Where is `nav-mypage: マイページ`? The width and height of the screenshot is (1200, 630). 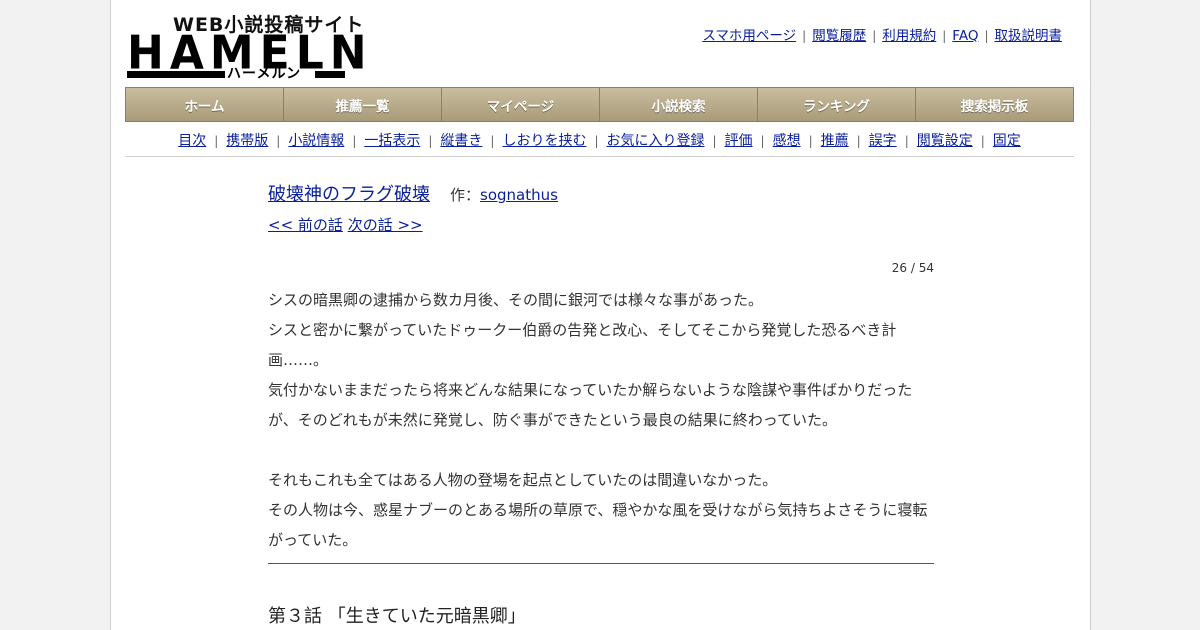 nav-mypage: マイページ is located at coordinates (521, 104).